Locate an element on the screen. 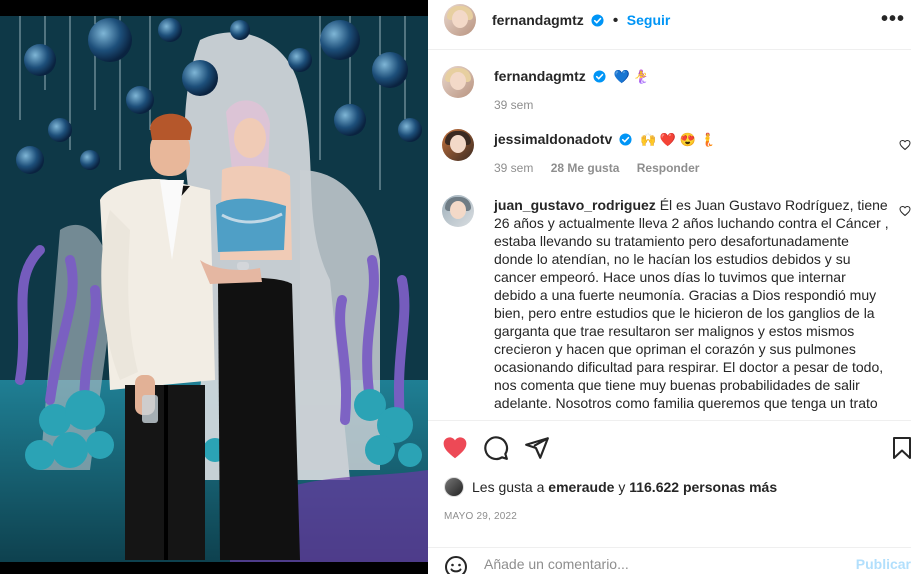 The width and height of the screenshot is (911, 574). likes-avatar is located at coordinates (454, 487).